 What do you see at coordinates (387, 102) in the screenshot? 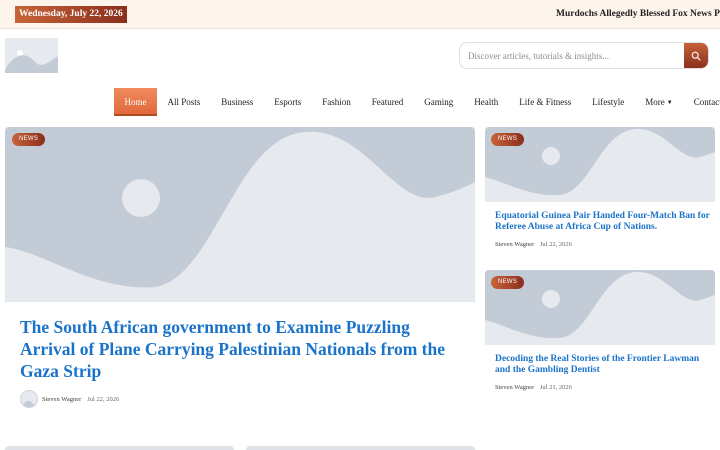
I see `nav-item-featured: Featured` at bounding box center [387, 102].